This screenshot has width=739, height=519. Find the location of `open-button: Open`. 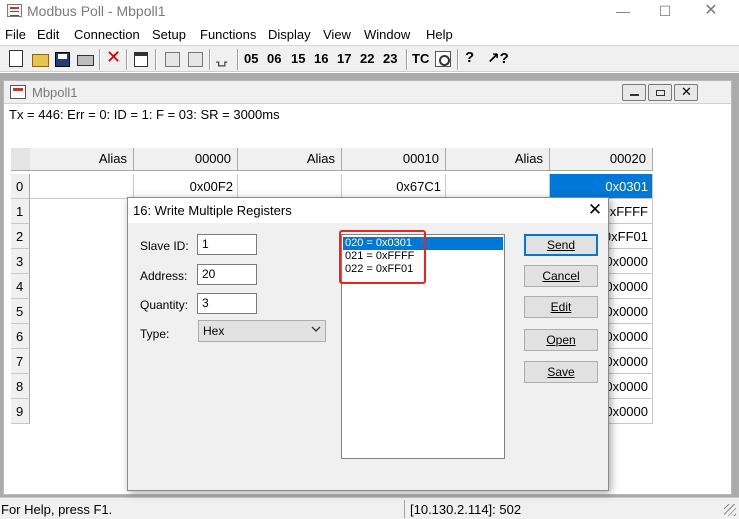

open-button: Open is located at coordinates (561, 340).